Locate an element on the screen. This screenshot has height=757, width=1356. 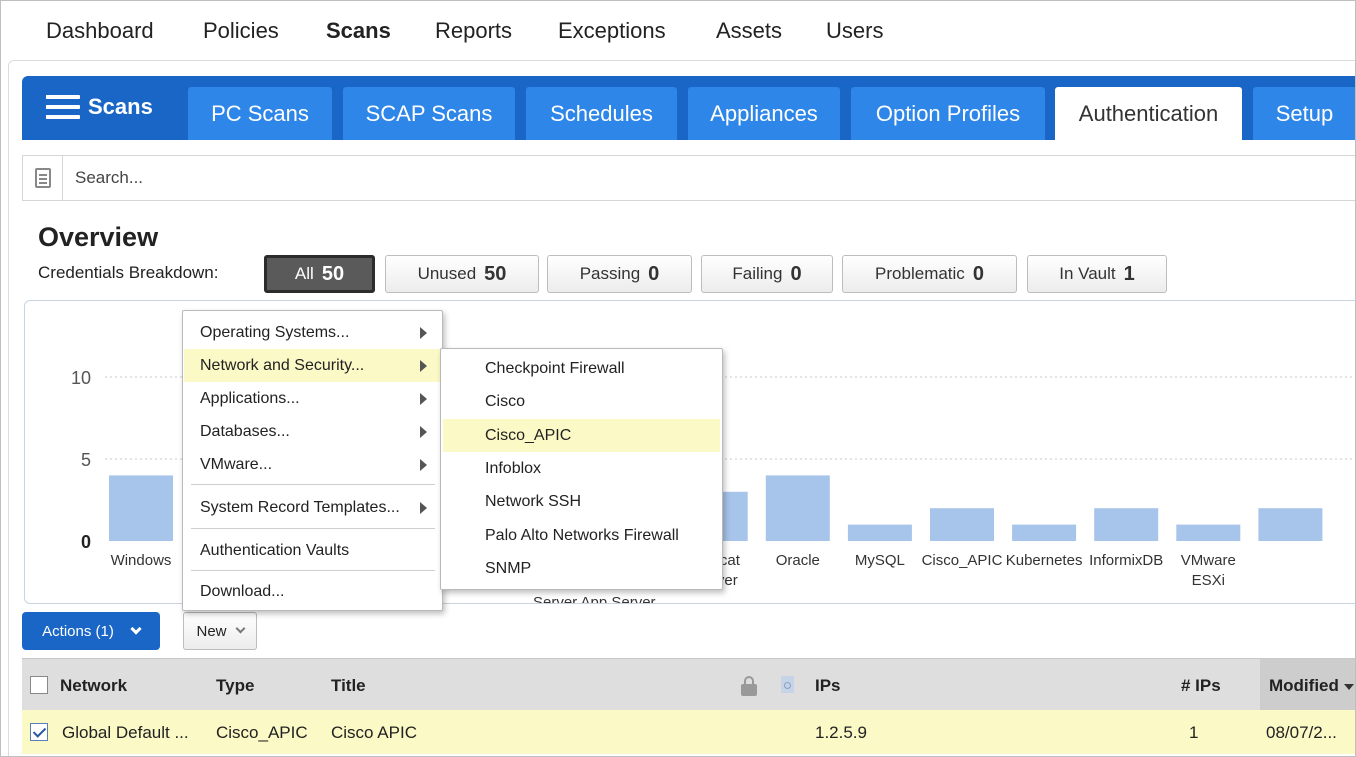
submenu-item-checkpoint-firewall: Checkpoint Firewall is located at coordinates (581, 368).